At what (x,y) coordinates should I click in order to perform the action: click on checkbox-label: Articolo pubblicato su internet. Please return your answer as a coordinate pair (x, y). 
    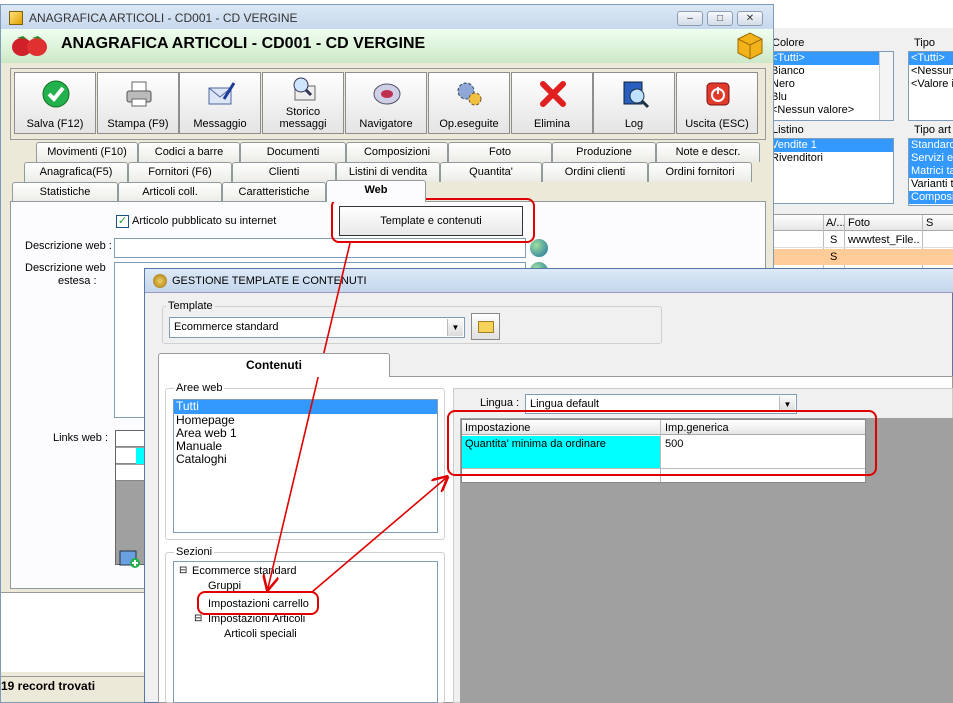
    Looking at the image, I should click on (204, 221).